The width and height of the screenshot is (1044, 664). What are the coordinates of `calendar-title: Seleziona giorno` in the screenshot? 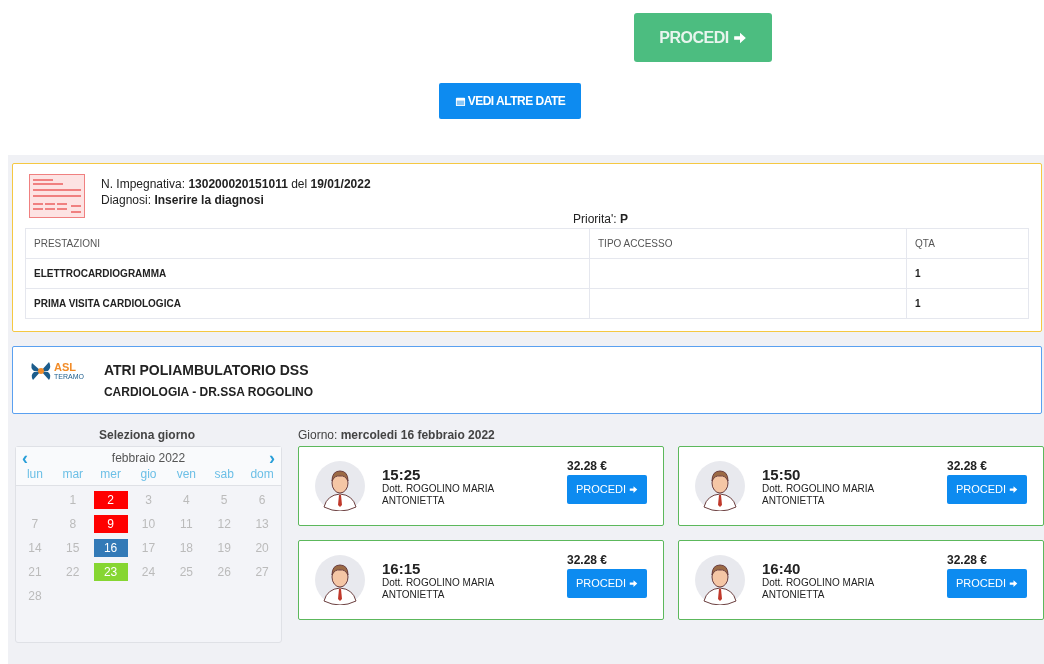 It's located at (147, 435).